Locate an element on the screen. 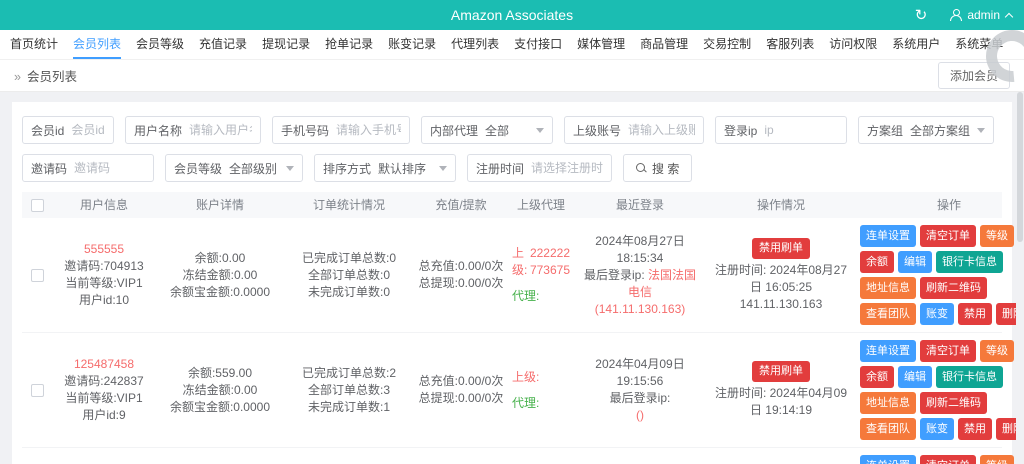 Image resolution: width=1024 pixels, height=464 pixels. nav-tab-9: 支付接口 is located at coordinates (538, 44).